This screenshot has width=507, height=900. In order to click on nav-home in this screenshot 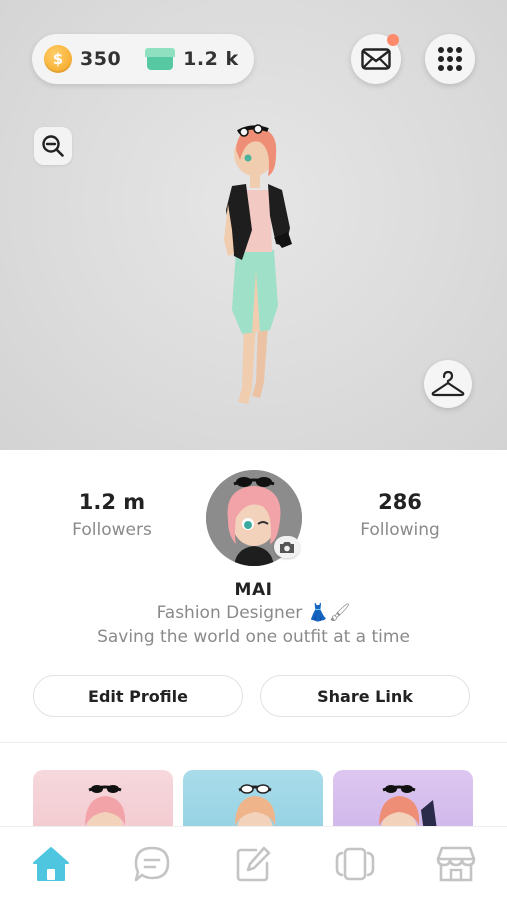, I will do `click(51, 864)`.